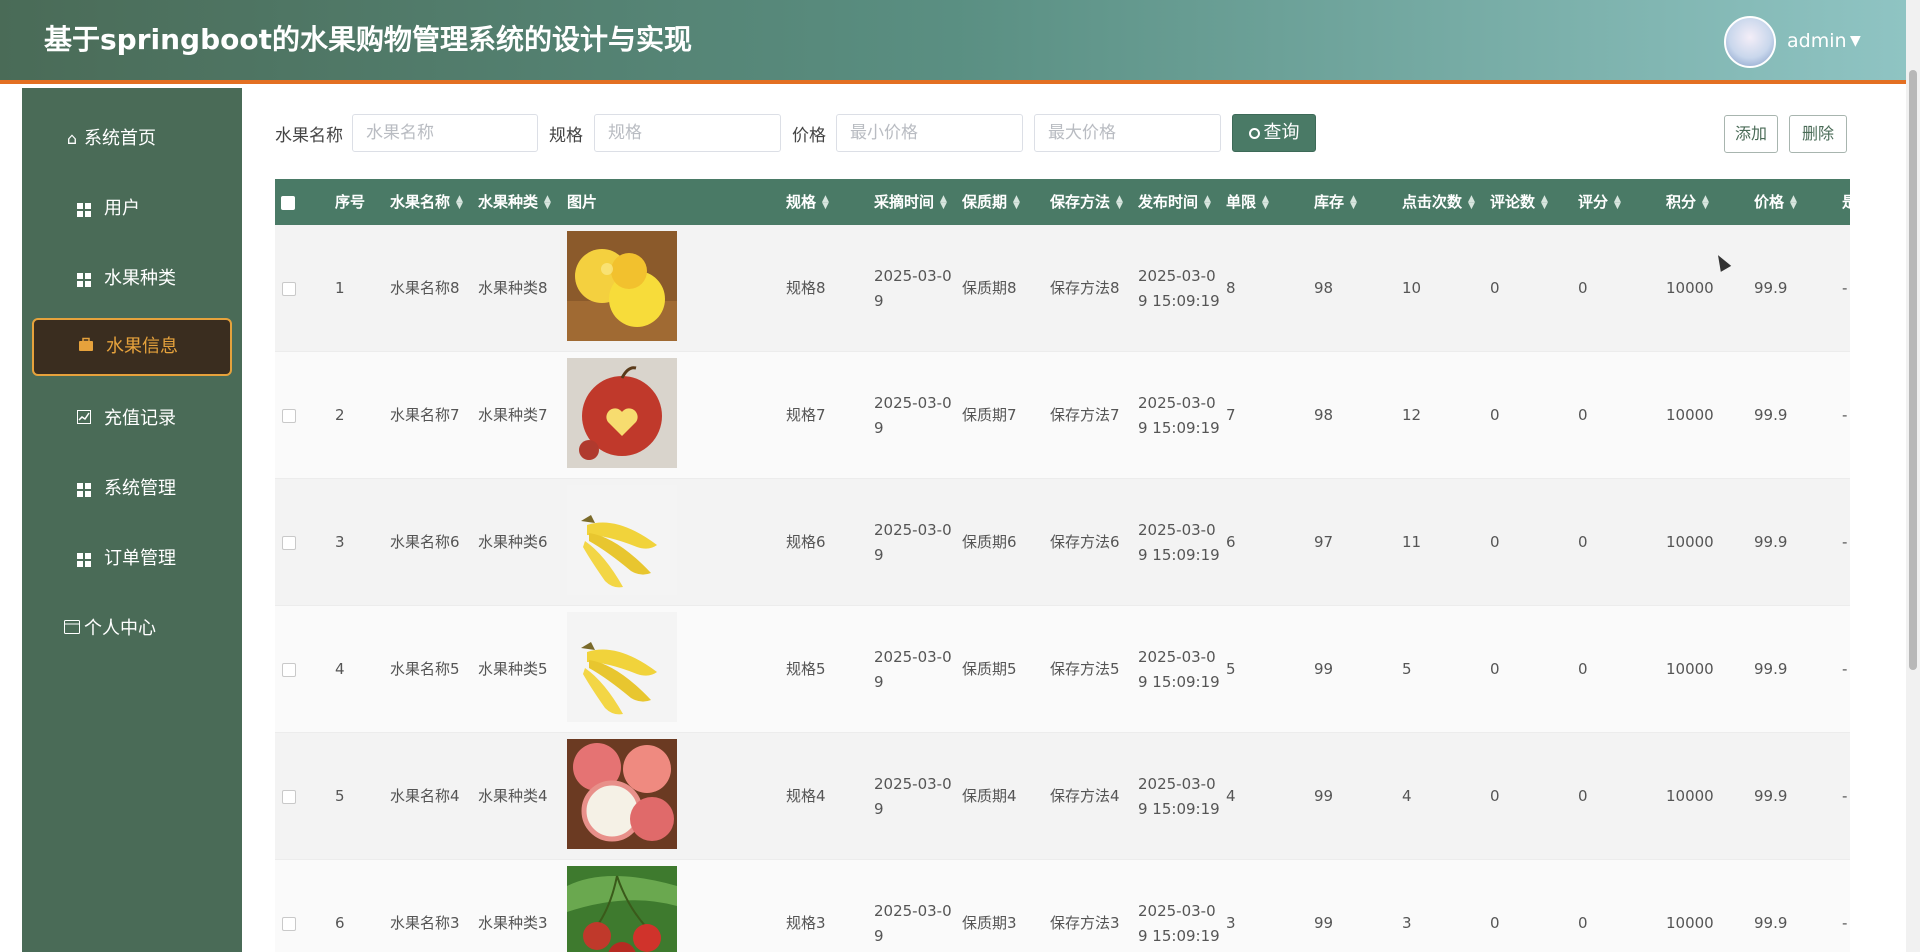 This screenshot has width=1920, height=952. I want to click on caret-down-icon: ▼, so click(1855, 41).